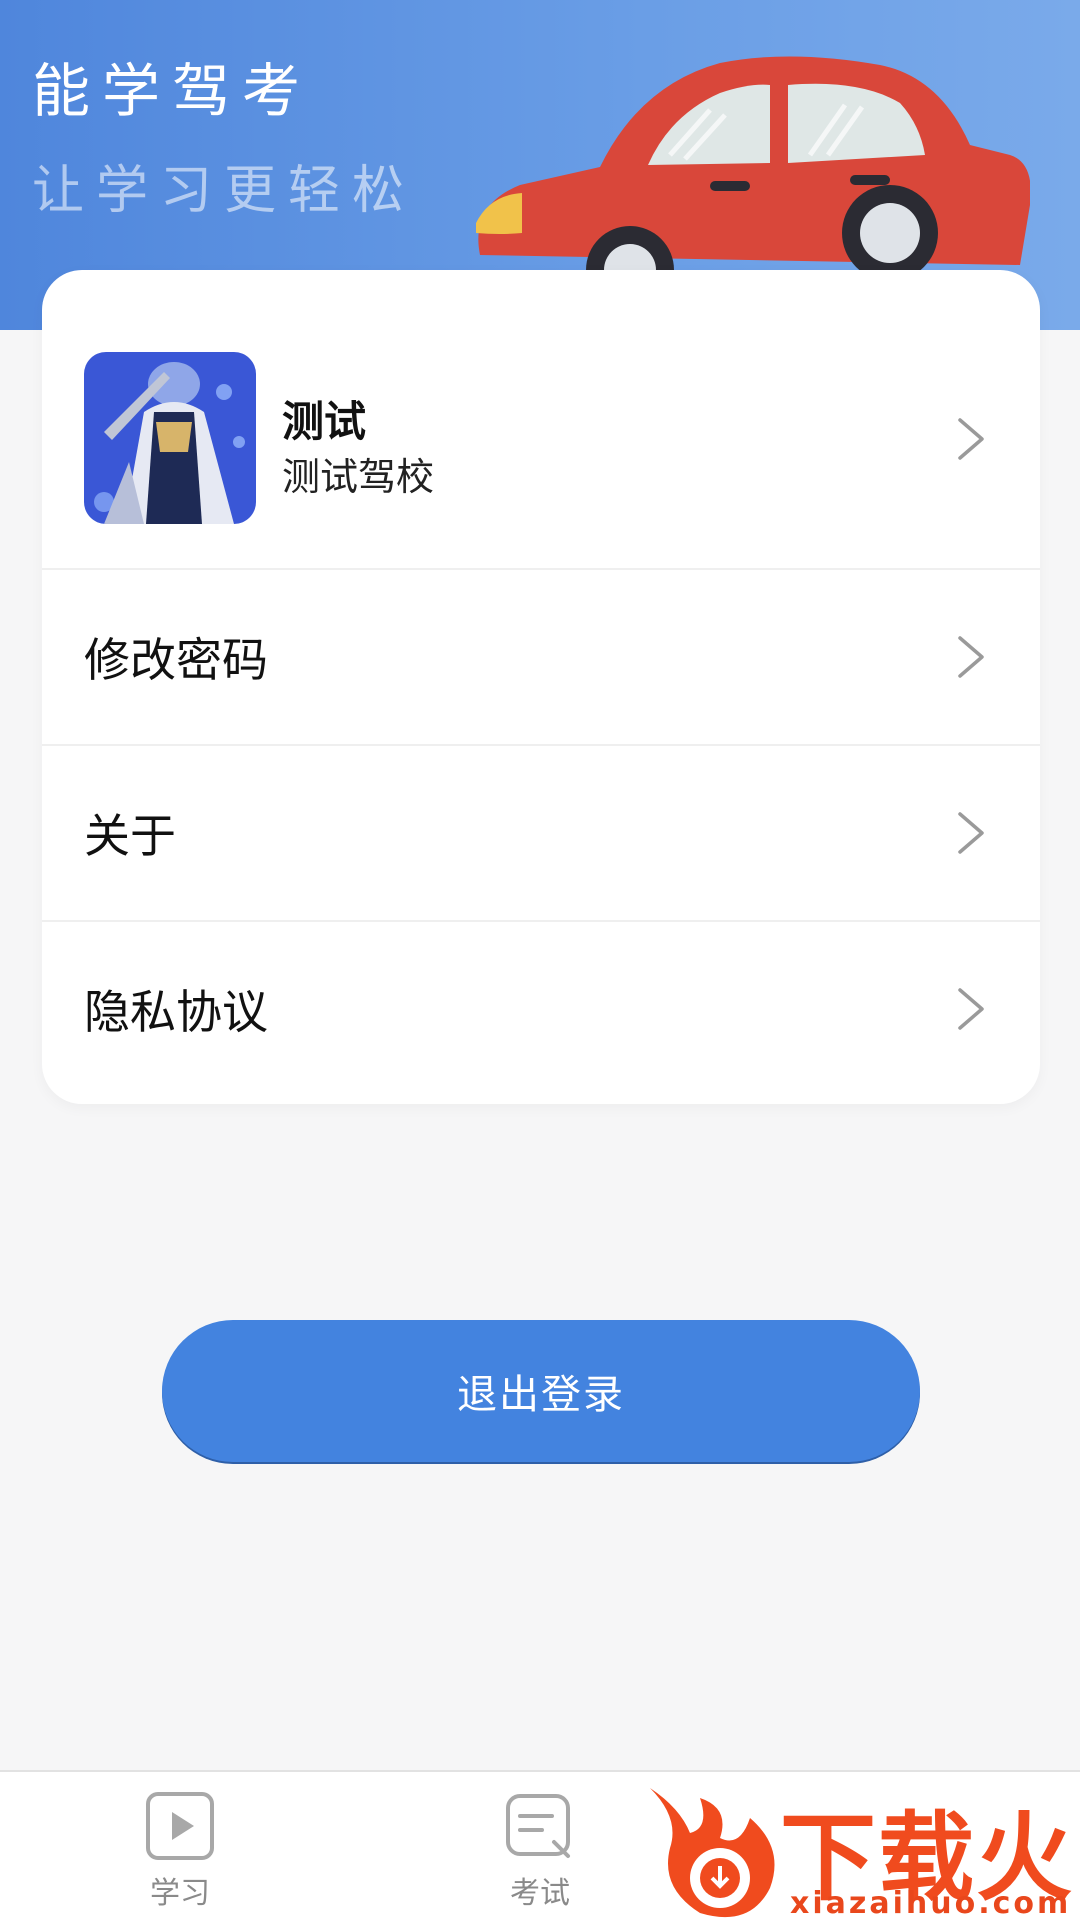 This screenshot has height=1920, width=1080. Describe the element at coordinates (538, 1826) in the screenshot. I see `exam-icon` at that location.